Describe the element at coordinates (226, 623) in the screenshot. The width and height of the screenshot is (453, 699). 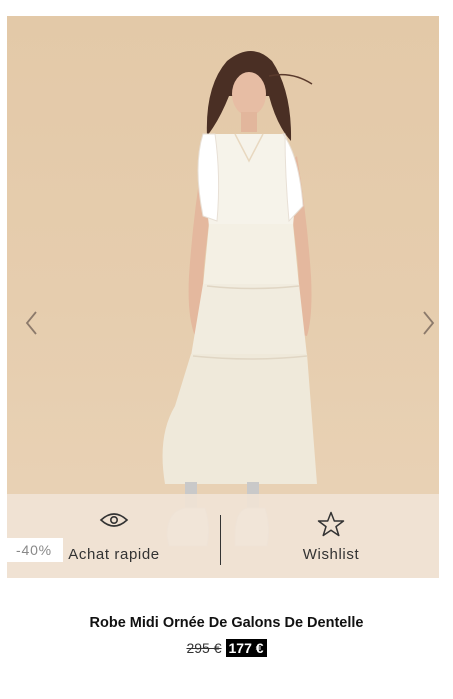
I see `product-name: Robe Midi Ornée De Galons De Dentelle` at that location.